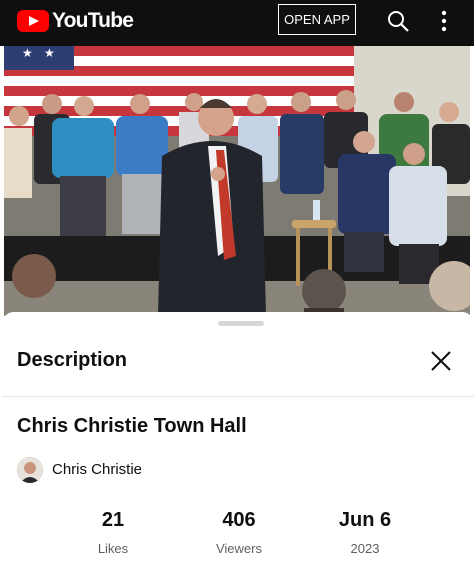 Image resolution: width=474 pixels, height=569 pixels. I want to click on publish-year: 2023, so click(365, 548).